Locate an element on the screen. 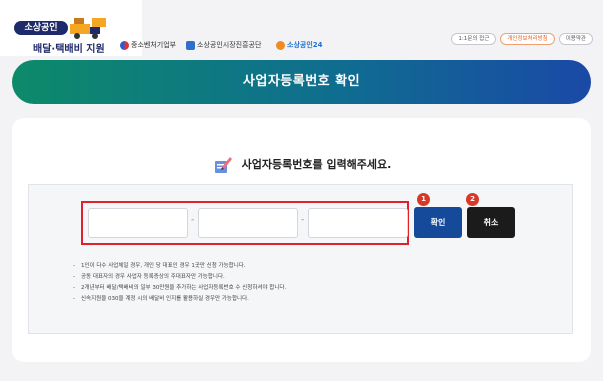 This screenshot has height=381, width=603. org-logo-semas: 소상공인시장진흥공단 is located at coordinates (223, 45).